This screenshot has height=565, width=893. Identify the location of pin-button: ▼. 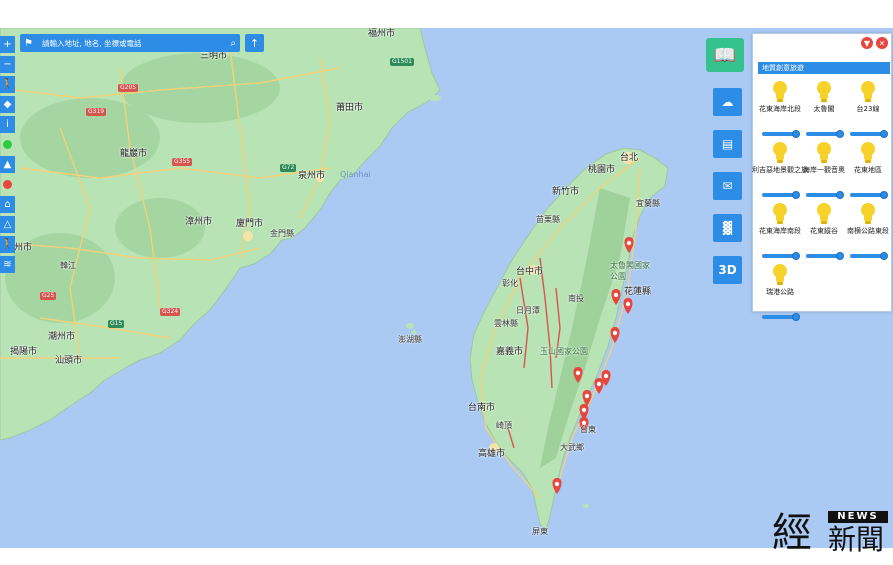
(867, 43).